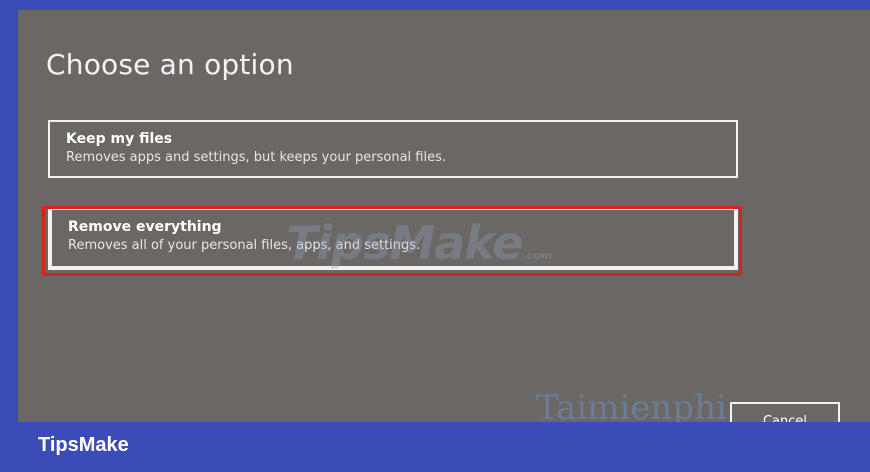 The width and height of the screenshot is (870, 472). Describe the element at coordinates (145, 227) in the screenshot. I see `option-title: Remove everything` at that location.